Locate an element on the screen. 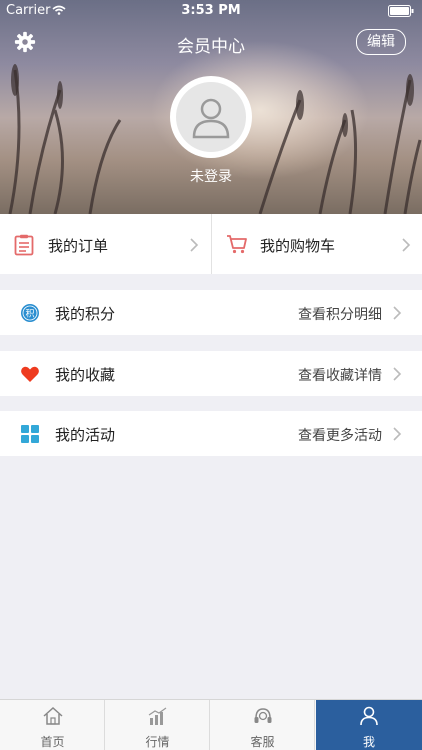 The height and width of the screenshot is (750, 422). orders-section: 我的订单 我的购物车 is located at coordinates (211, 244).